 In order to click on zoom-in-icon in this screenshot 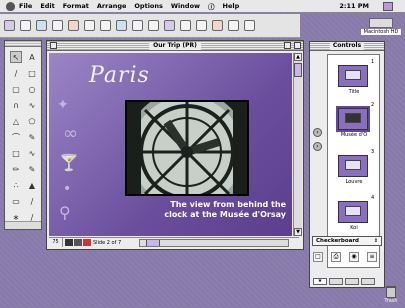, I will do `click(78, 242)`.